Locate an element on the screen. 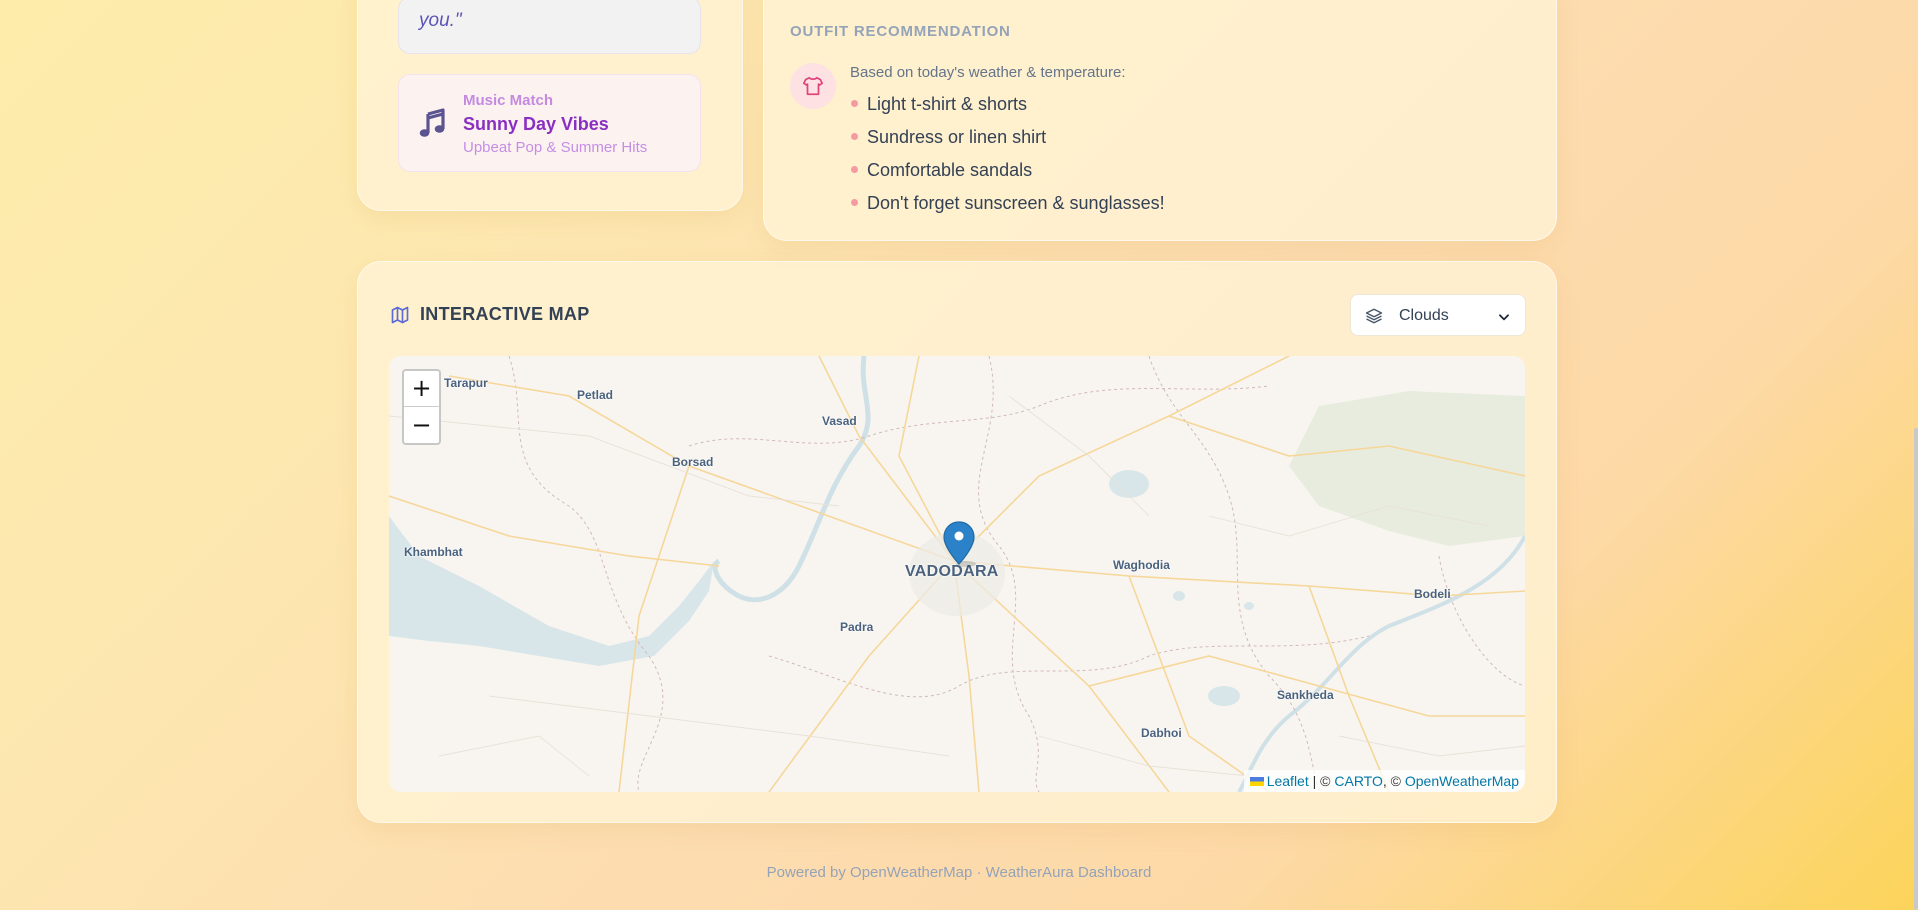 This screenshot has height=910, width=1918. list-item: Comfortable sandals is located at coordinates (1007, 176).